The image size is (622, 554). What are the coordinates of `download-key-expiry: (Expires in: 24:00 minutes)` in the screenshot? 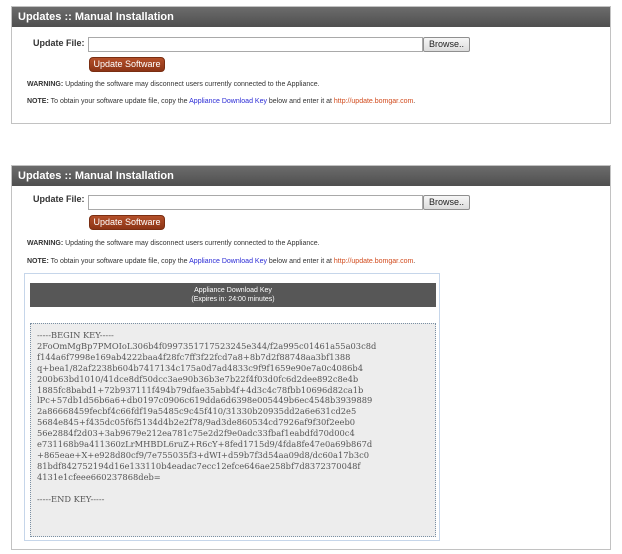 It's located at (233, 299).